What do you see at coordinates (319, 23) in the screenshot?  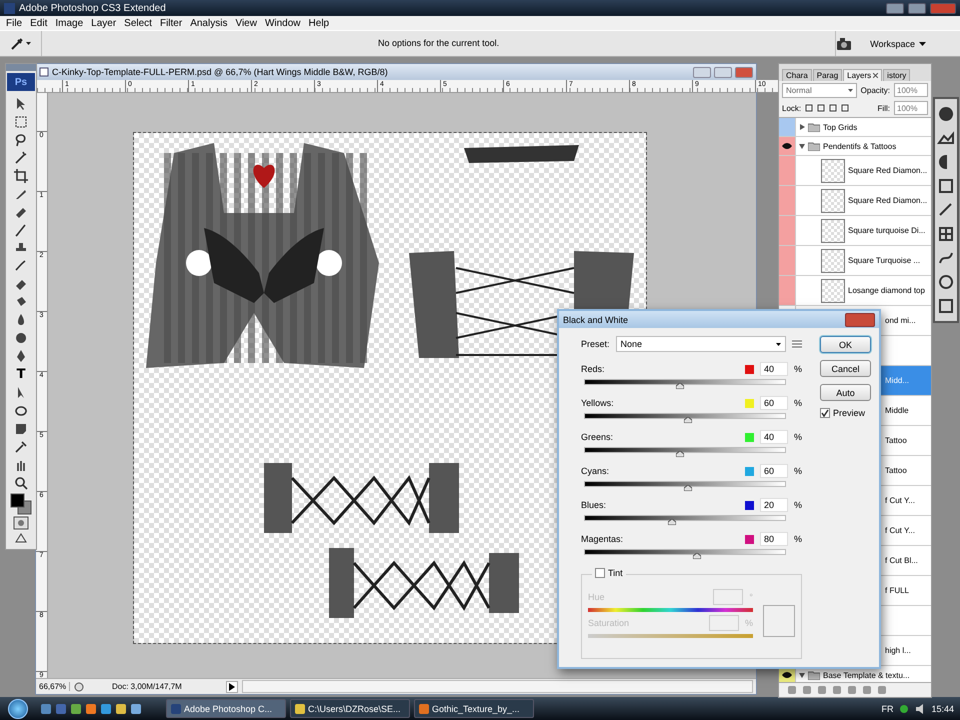 I see `menu-item: Help` at bounding box center [319, 23].